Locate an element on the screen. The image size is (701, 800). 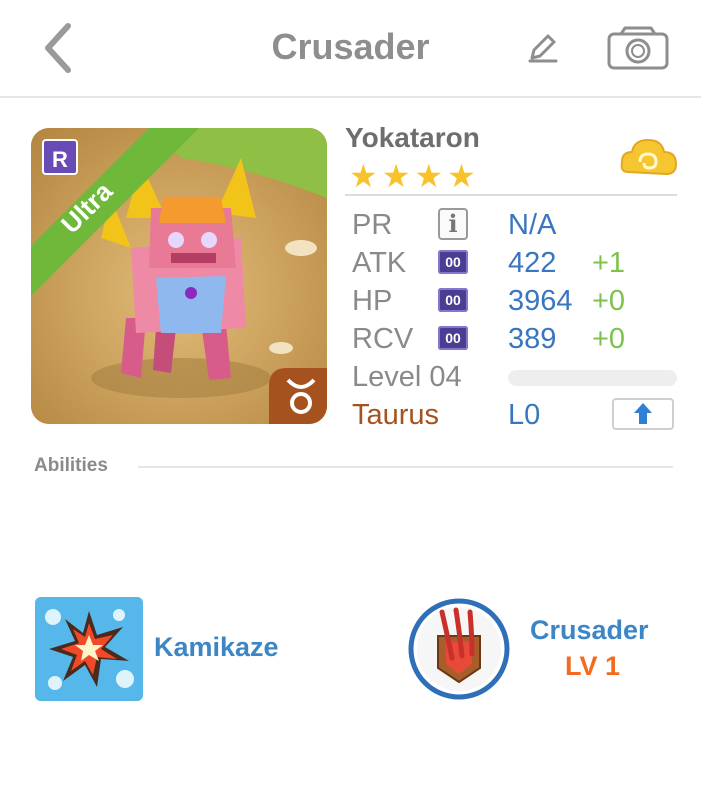
section-heading: Abilities is located at coordinates (71, 465).